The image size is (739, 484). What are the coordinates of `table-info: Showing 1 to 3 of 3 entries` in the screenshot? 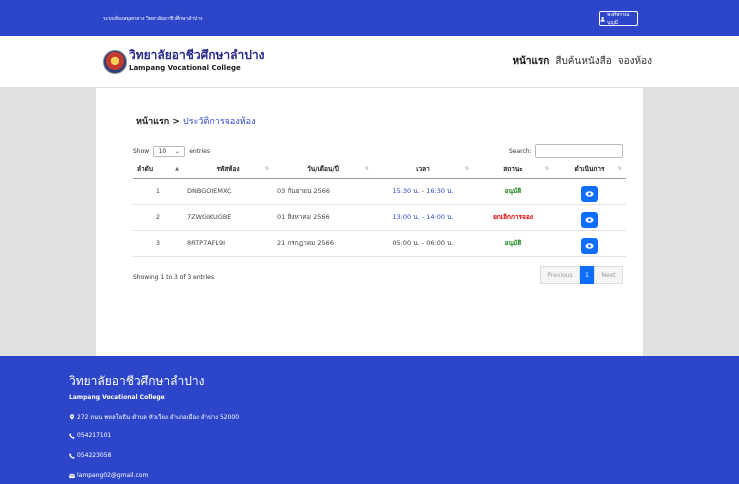 It's located at (173, 277).